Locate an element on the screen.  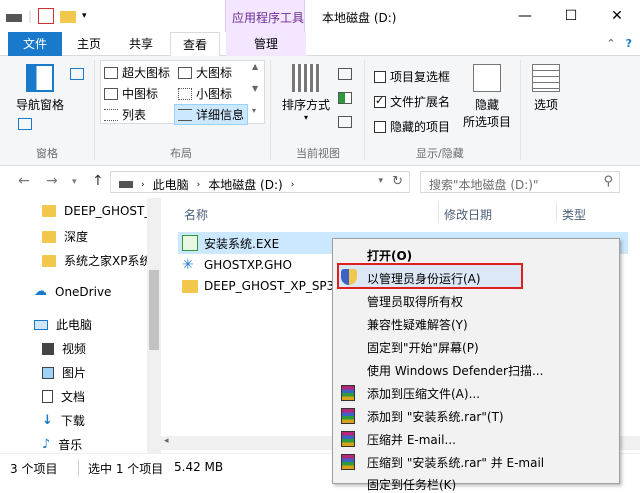
options-icon is located at coordinates (546, 78).